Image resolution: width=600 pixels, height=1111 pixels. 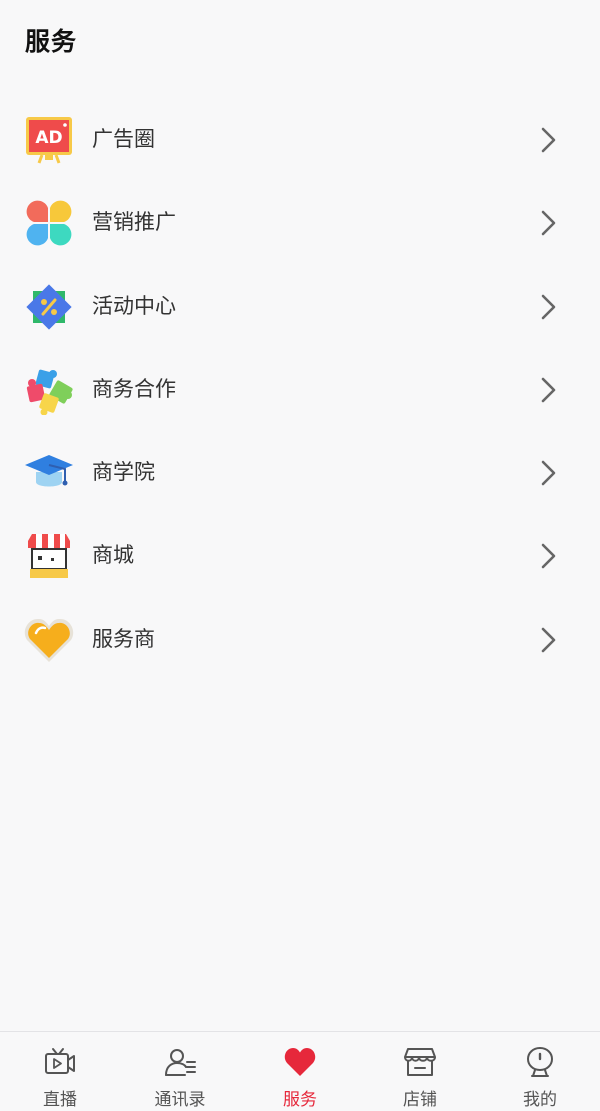 What do you see at coordinates (113, 555) in the screenshot?
I see `menu-item-label: 商城` at bounding box center [113, 555].